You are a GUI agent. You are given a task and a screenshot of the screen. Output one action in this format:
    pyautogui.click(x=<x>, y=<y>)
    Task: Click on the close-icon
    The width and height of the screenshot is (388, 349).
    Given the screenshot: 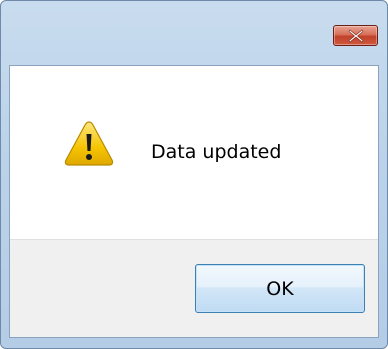 What is the action you would take?
    pyautogui.click(x=355, y=35)
    